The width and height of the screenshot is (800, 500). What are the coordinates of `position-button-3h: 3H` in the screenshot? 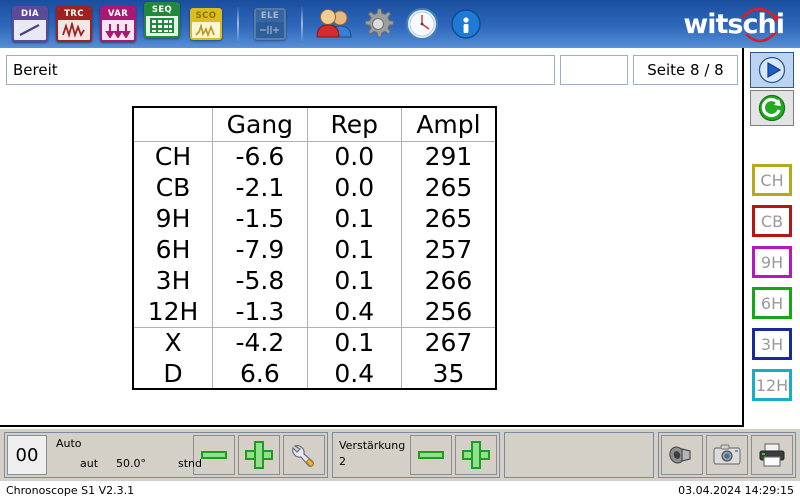 It's located at (772, 344).